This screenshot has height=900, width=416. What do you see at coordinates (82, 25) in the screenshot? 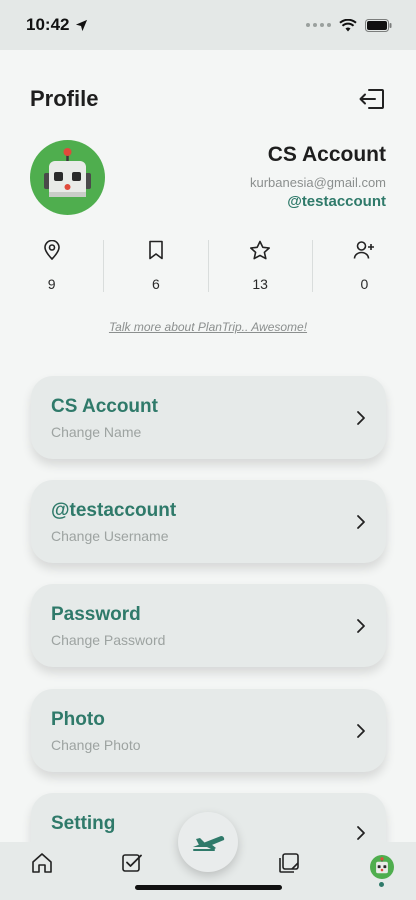
I see `location-arrow-icon` at bounding box center [82, 25].